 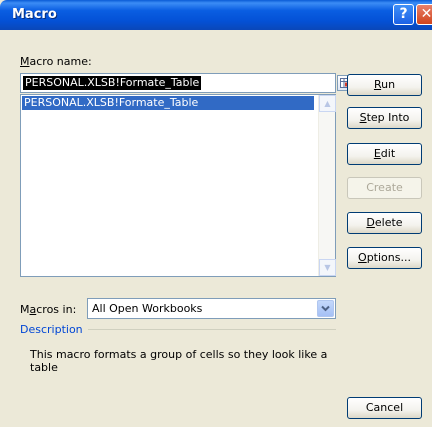 I want to click on close-icon: ✕, so click(x=424, y=14).